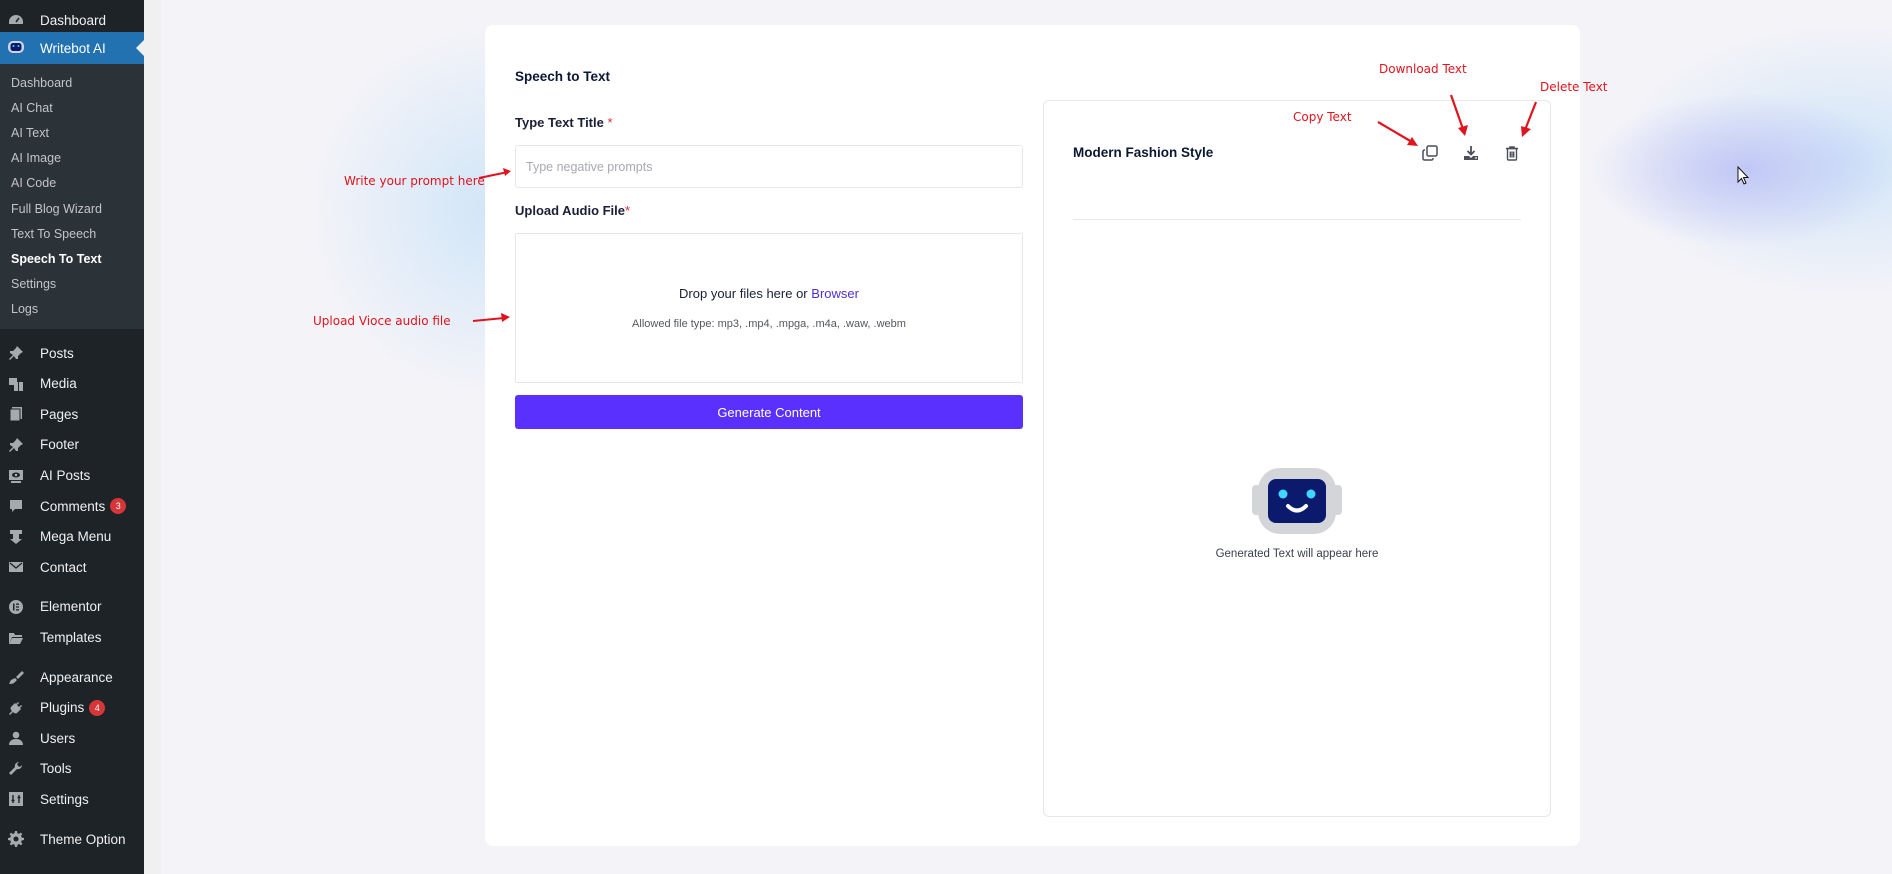 The image size is (1892, 874). I want to click on sidebar-item-label: Mega Menu, so click(76, 537).